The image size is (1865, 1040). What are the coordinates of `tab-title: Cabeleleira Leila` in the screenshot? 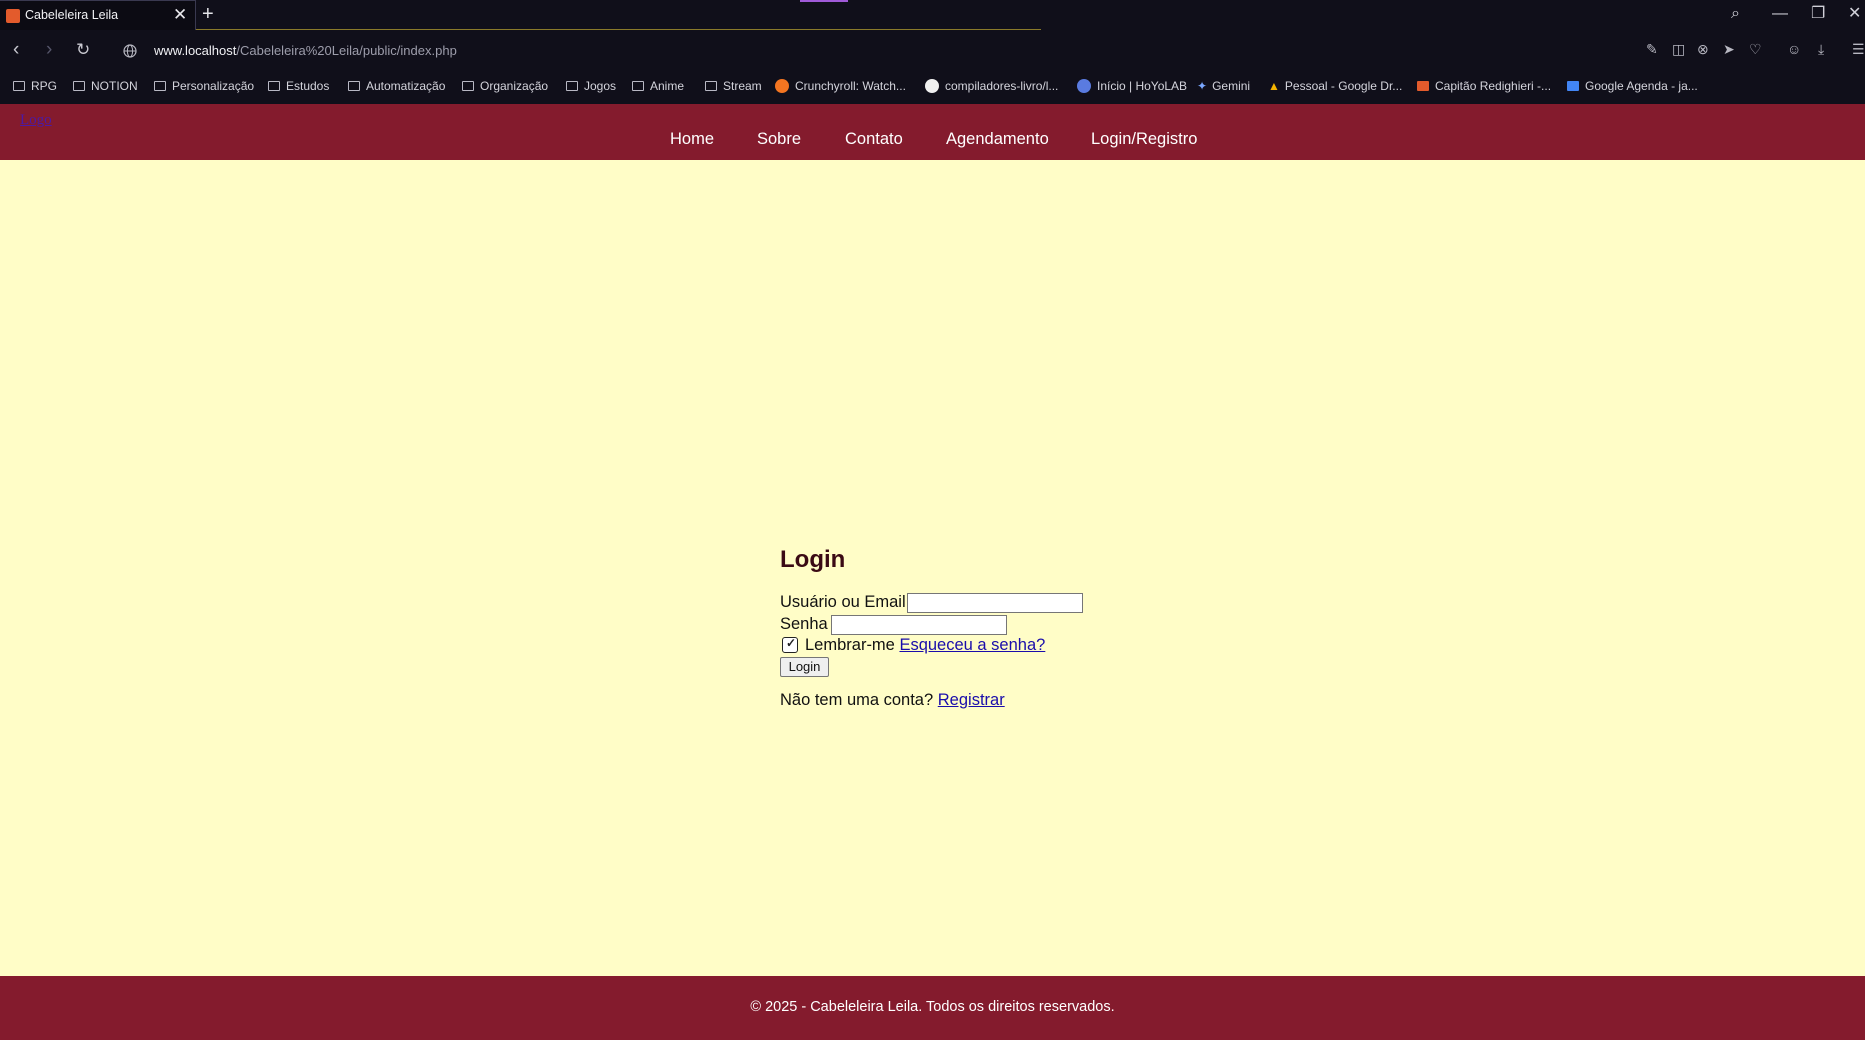 It's located at (72, 15).